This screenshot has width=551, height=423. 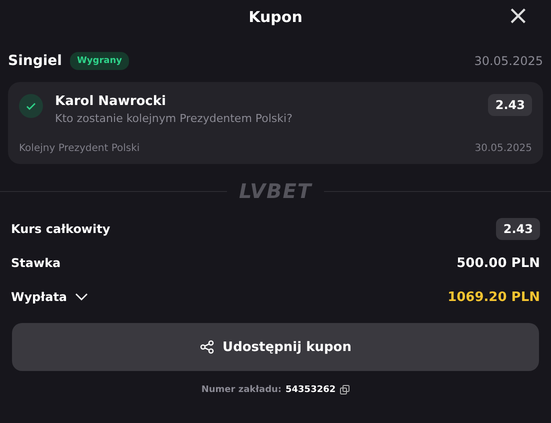 What do you see at coordinates (36, 263) in the screenshot?
I see `summary-label: Stawka` at bounding box center [36, 263].